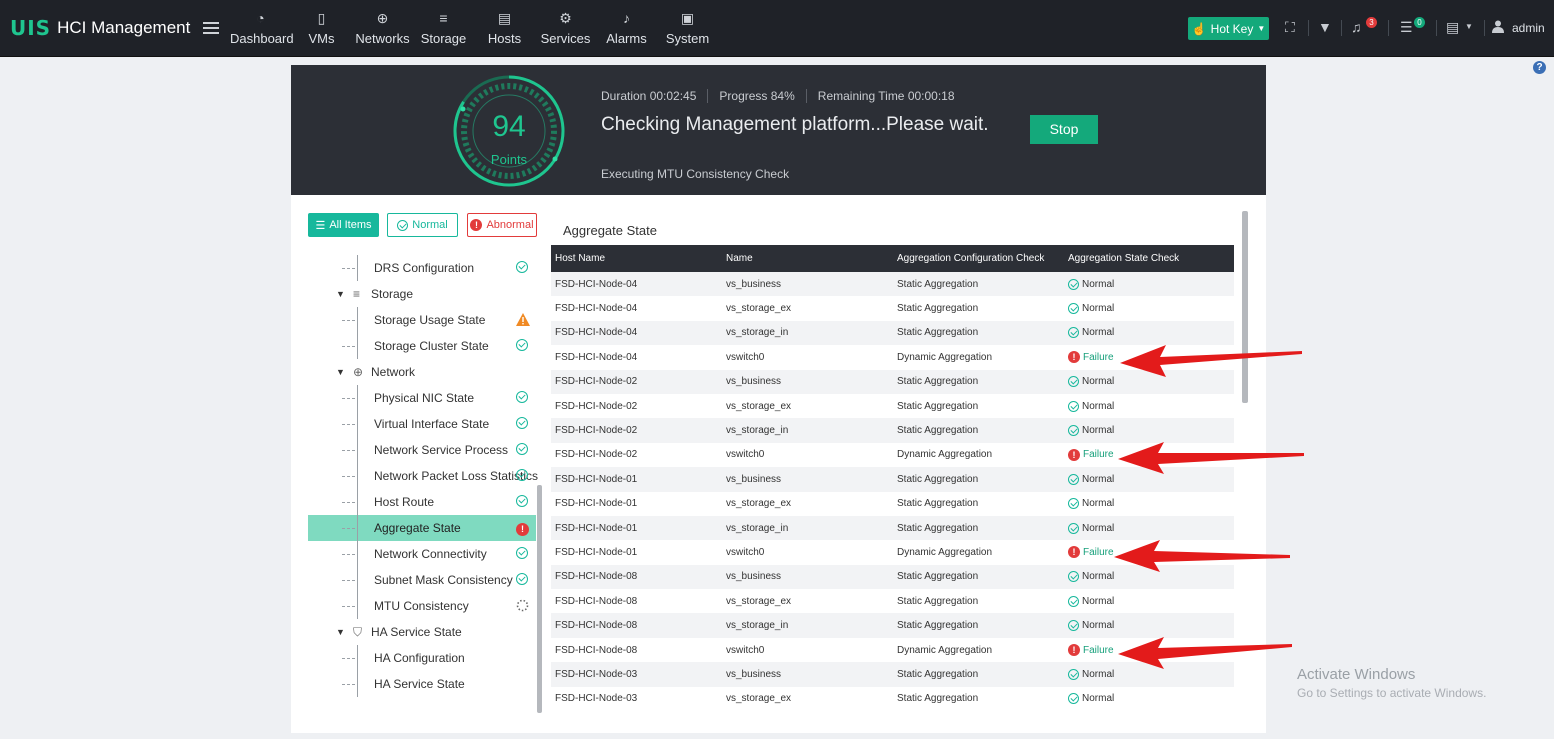 The height and width of the screenshot is (739, 1554). What do you see at coordinates (565, 27) in the screenshot?
I see `nav-item-services: ⚙ Services` at bounding box center [565, 27].